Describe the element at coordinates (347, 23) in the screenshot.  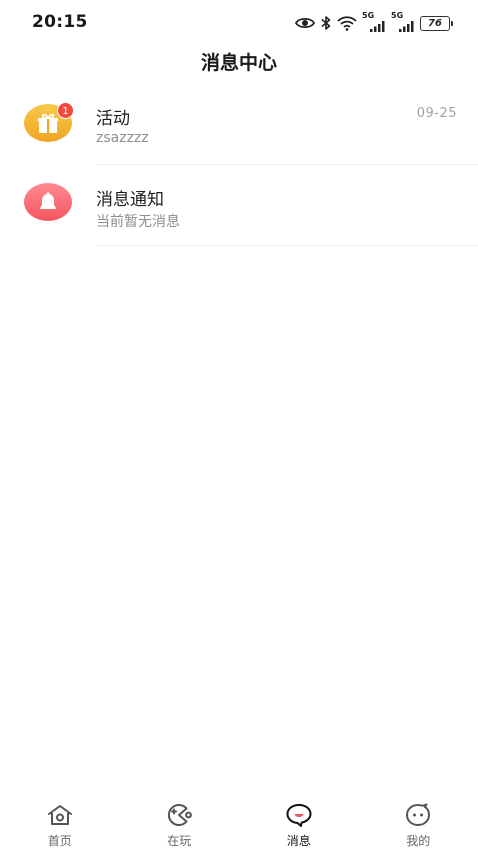
I see `wifi-icon` at that location.